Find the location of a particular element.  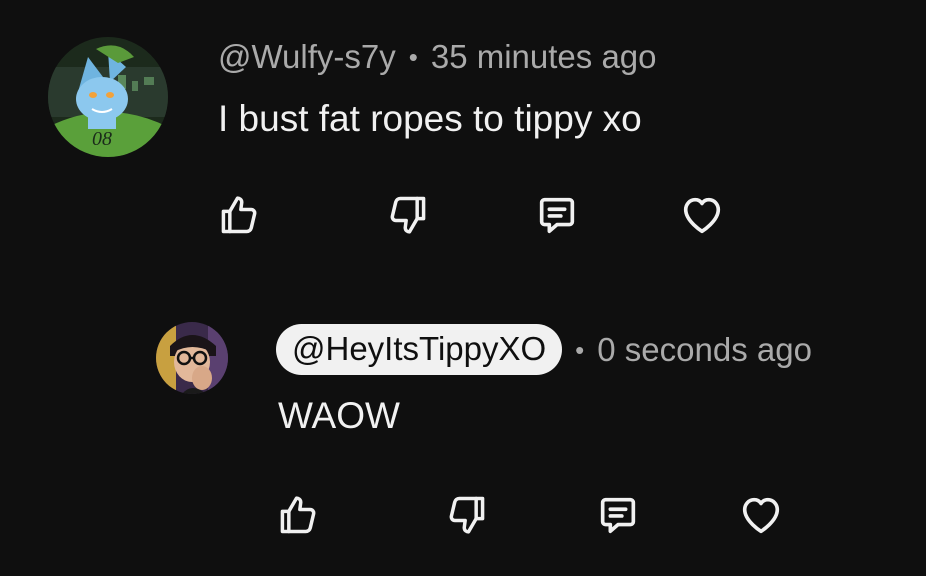

reply-text: WAOW is located at coordinates (339, 415).